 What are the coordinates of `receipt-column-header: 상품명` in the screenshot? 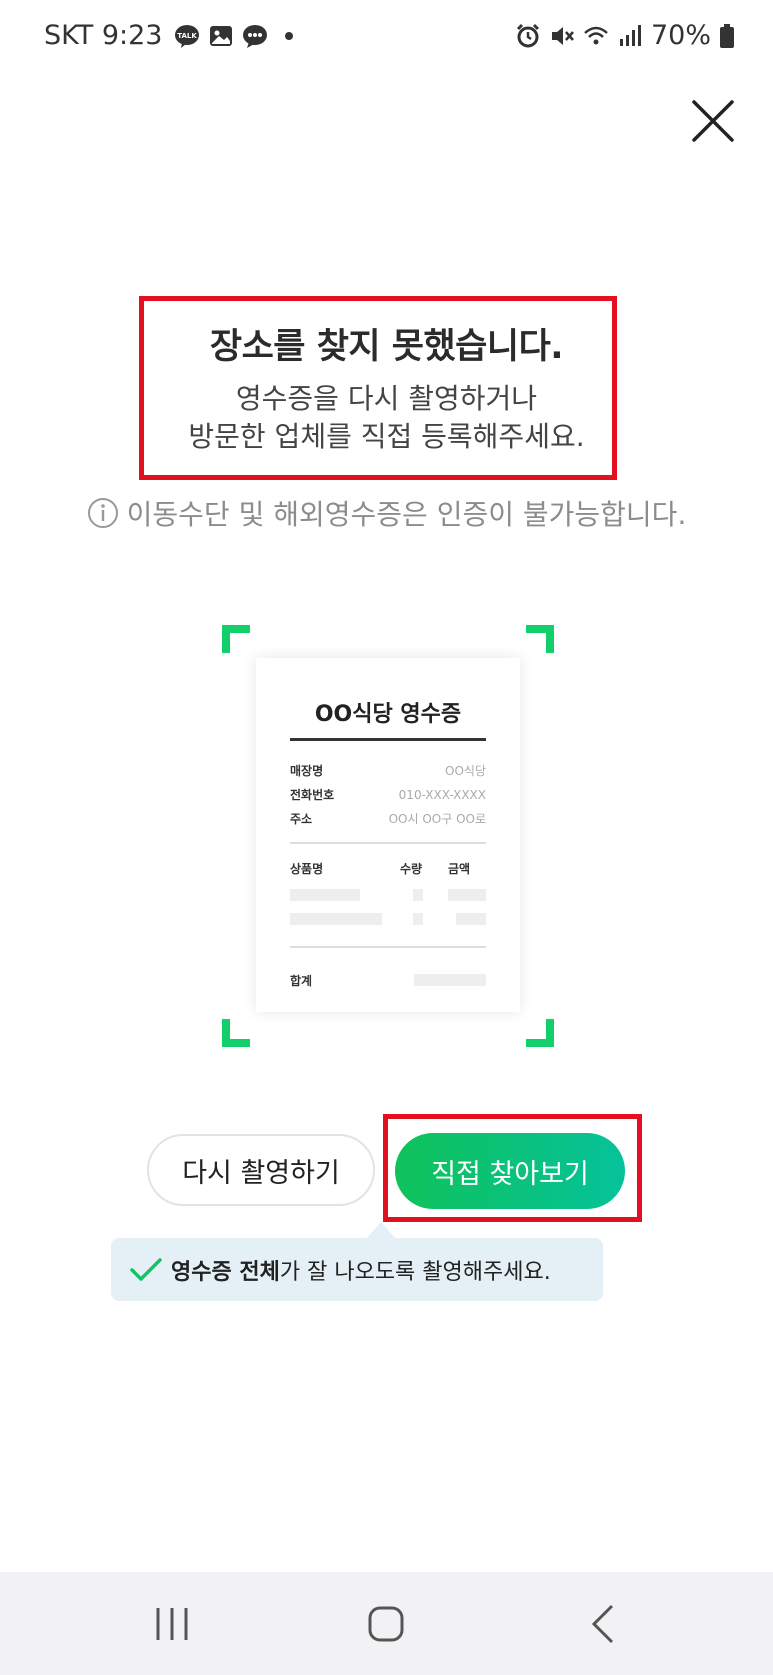 It's located at (307, 869).